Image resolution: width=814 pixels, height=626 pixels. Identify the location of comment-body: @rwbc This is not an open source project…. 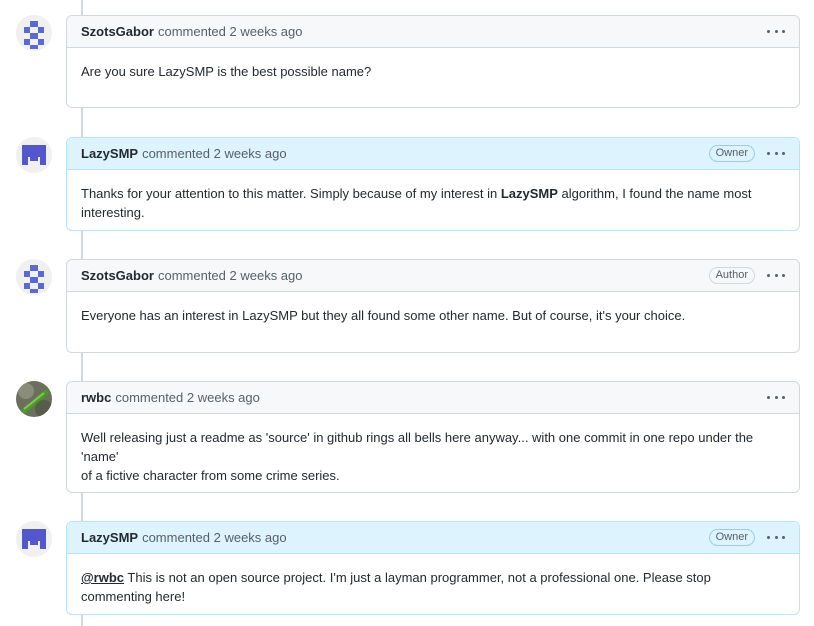
(433, 587).